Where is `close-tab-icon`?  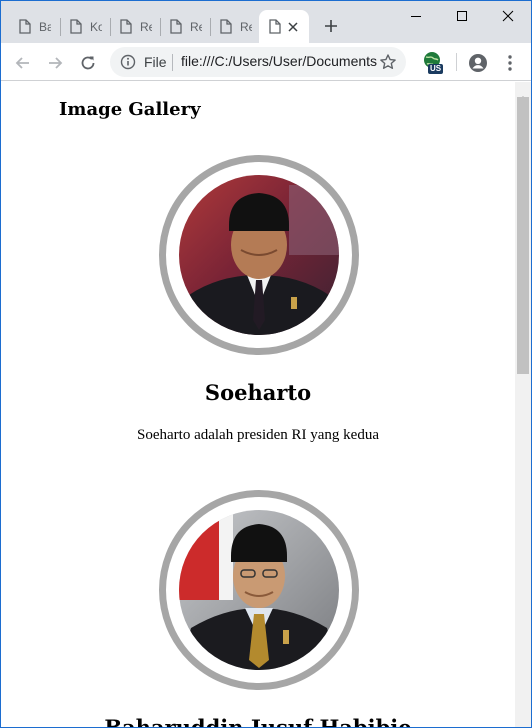
close-tab-icon is located at coordinates (293, 26).